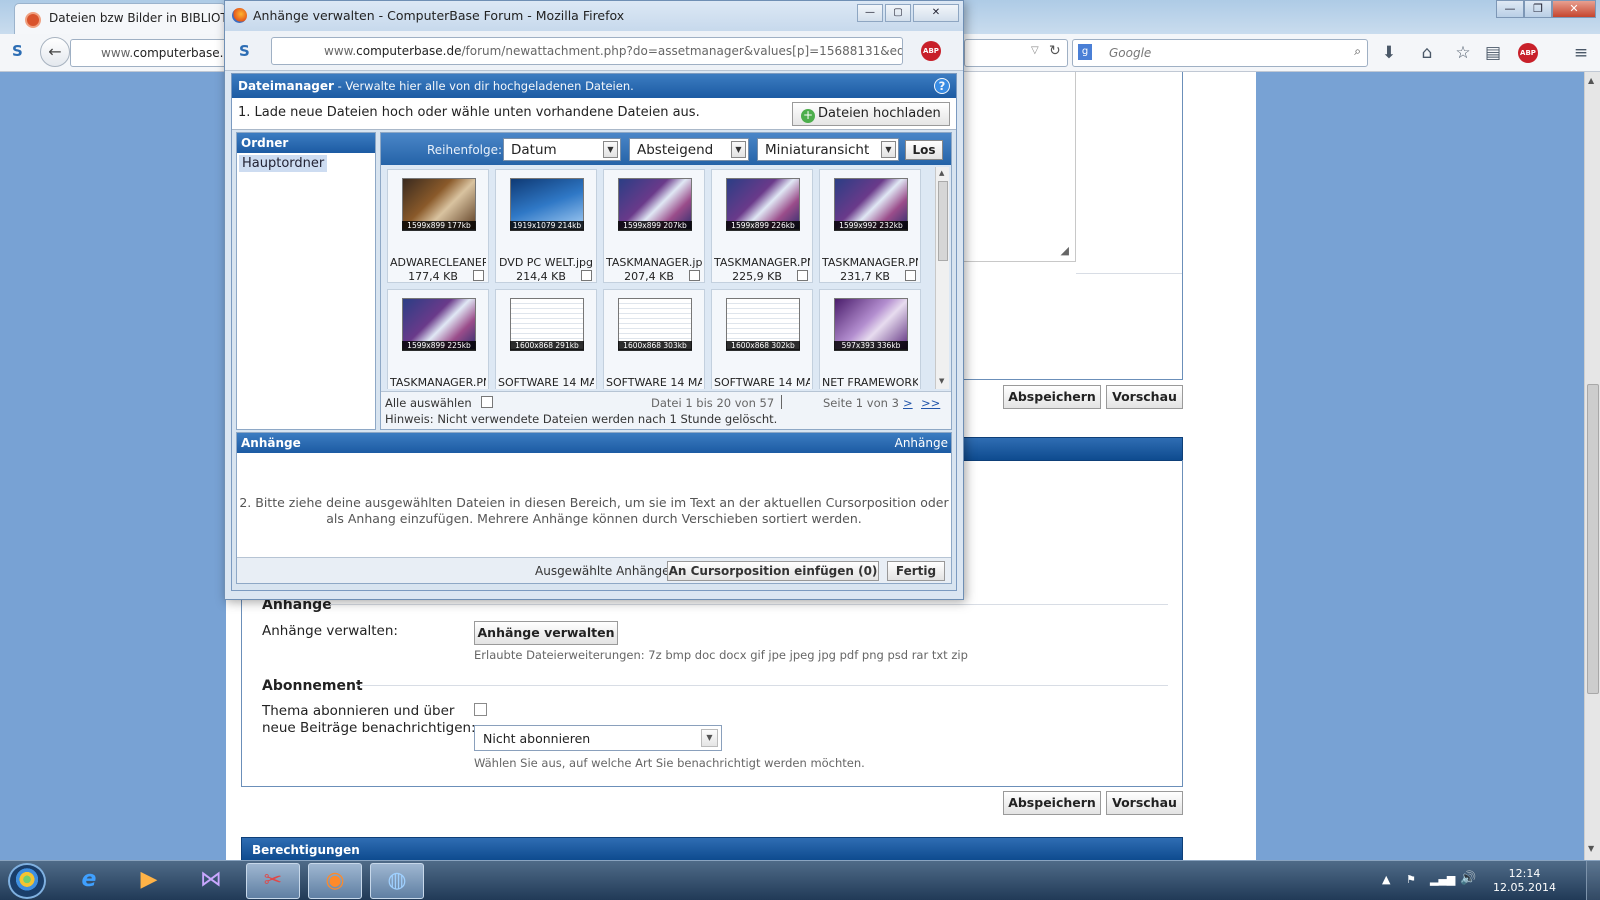  Describe the element at coordinates (1593, 880) in the screenshot. I see `show-desktop-button` at that location.